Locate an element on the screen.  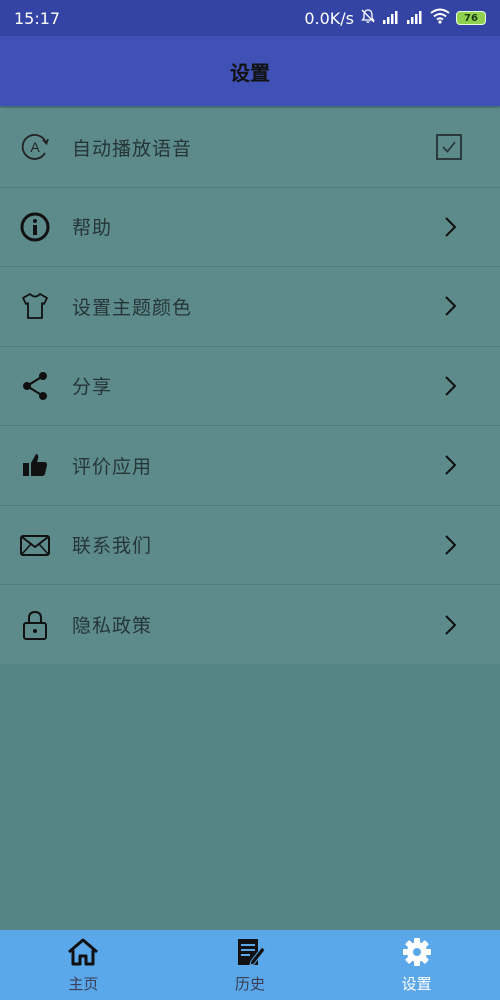
nav-label: 设置 is located at coordinates (416, 983).